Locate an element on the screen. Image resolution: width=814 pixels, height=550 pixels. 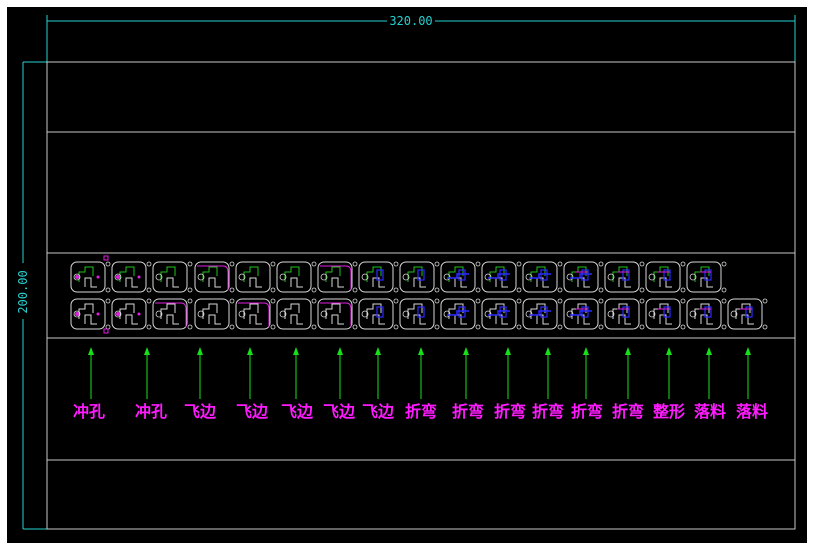
strip-parts is located at coordinates (419, 294).